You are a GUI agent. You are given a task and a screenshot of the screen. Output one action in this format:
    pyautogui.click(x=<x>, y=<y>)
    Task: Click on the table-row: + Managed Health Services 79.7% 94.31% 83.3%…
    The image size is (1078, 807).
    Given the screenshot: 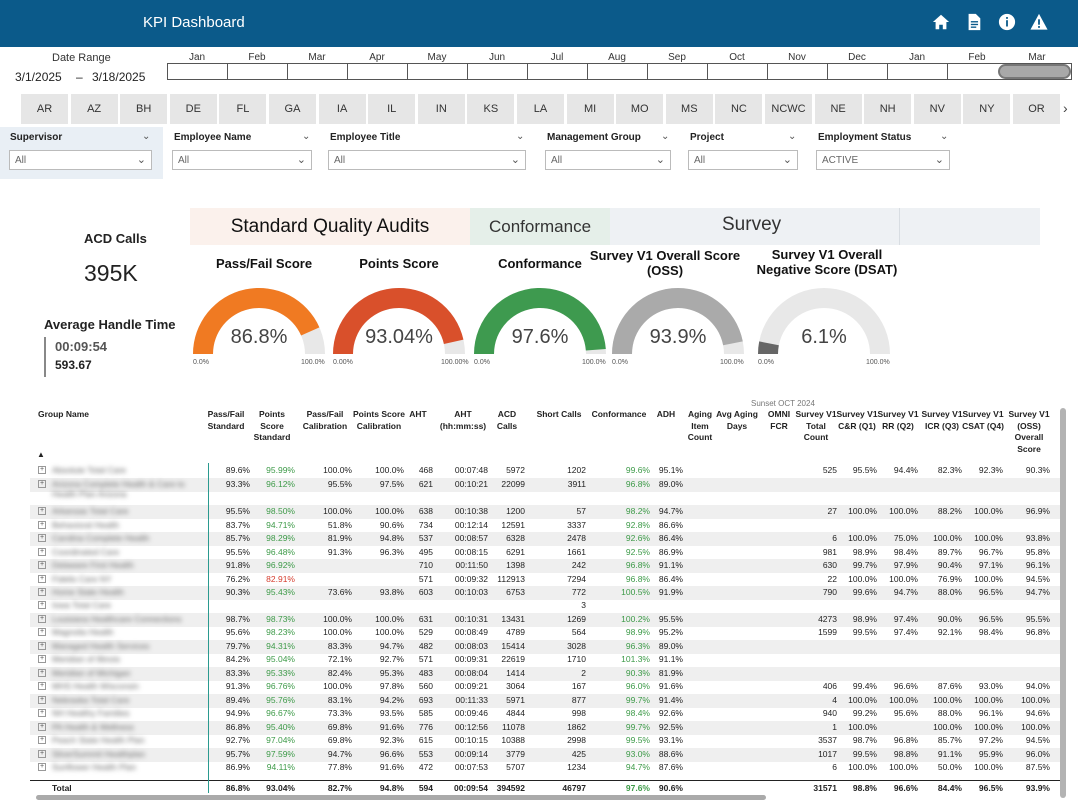 What is the action you would take?
    pyautogui.click(x=545, y=647)
    